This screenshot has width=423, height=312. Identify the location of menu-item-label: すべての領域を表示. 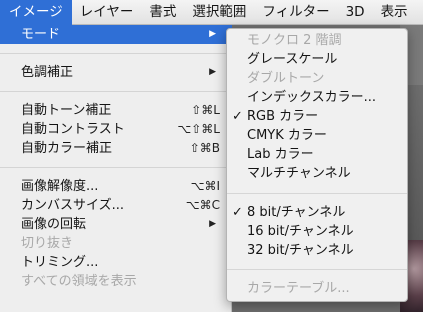
(79, 281).